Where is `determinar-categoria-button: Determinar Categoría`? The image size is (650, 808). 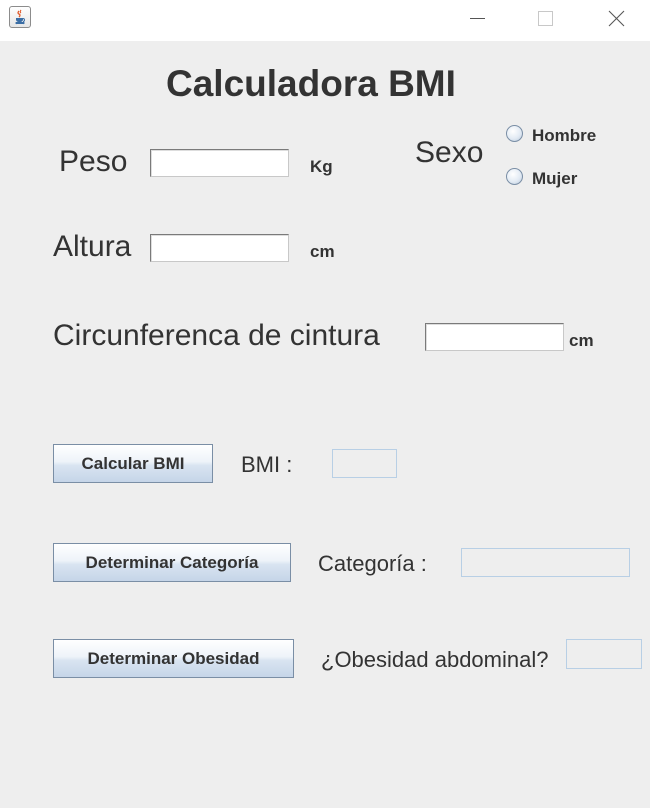 determinar-categoria-button: Determinar Categoría is located at coordinates (172, 562).